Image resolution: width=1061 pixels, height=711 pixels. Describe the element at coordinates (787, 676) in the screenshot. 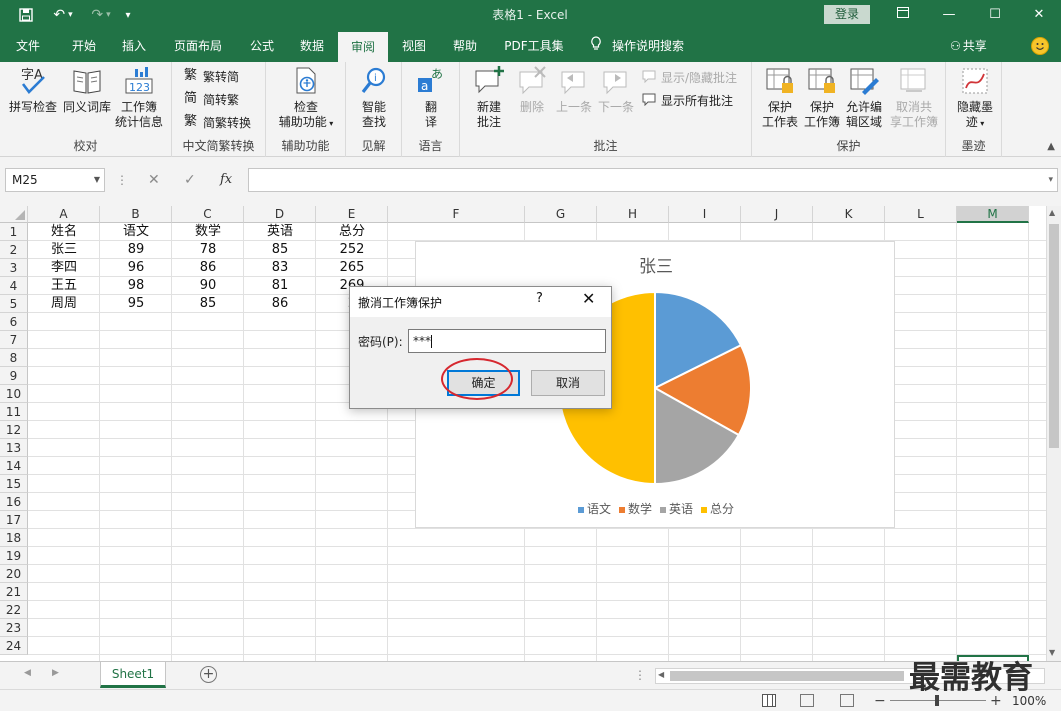

I see `horizontal-scroll-thumb` at that location.